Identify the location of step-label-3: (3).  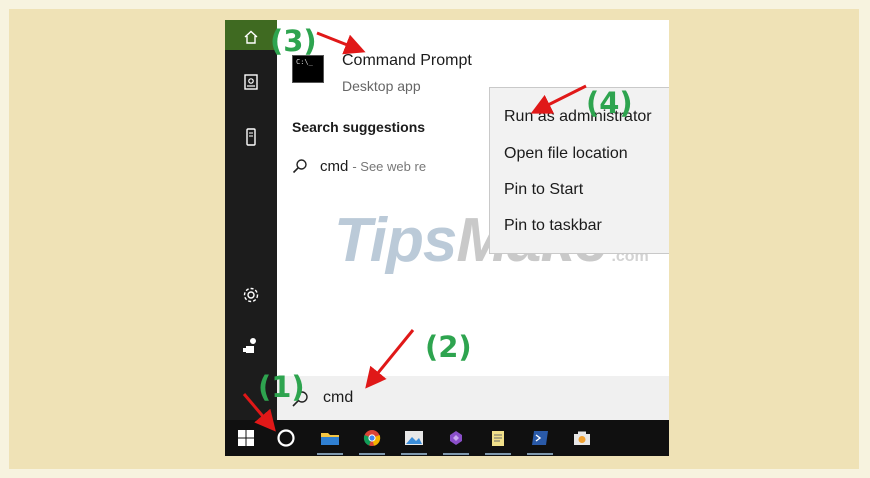
(293, 41).